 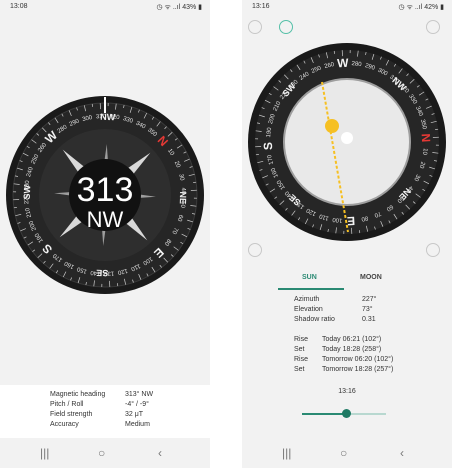 I want to click on event-time: Tomorrow 18:28 (257°), so click(x=358, y=369).